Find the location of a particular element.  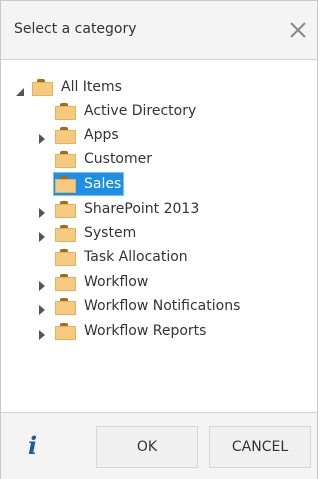

info-icon: i is located at coordinates (37, 446).